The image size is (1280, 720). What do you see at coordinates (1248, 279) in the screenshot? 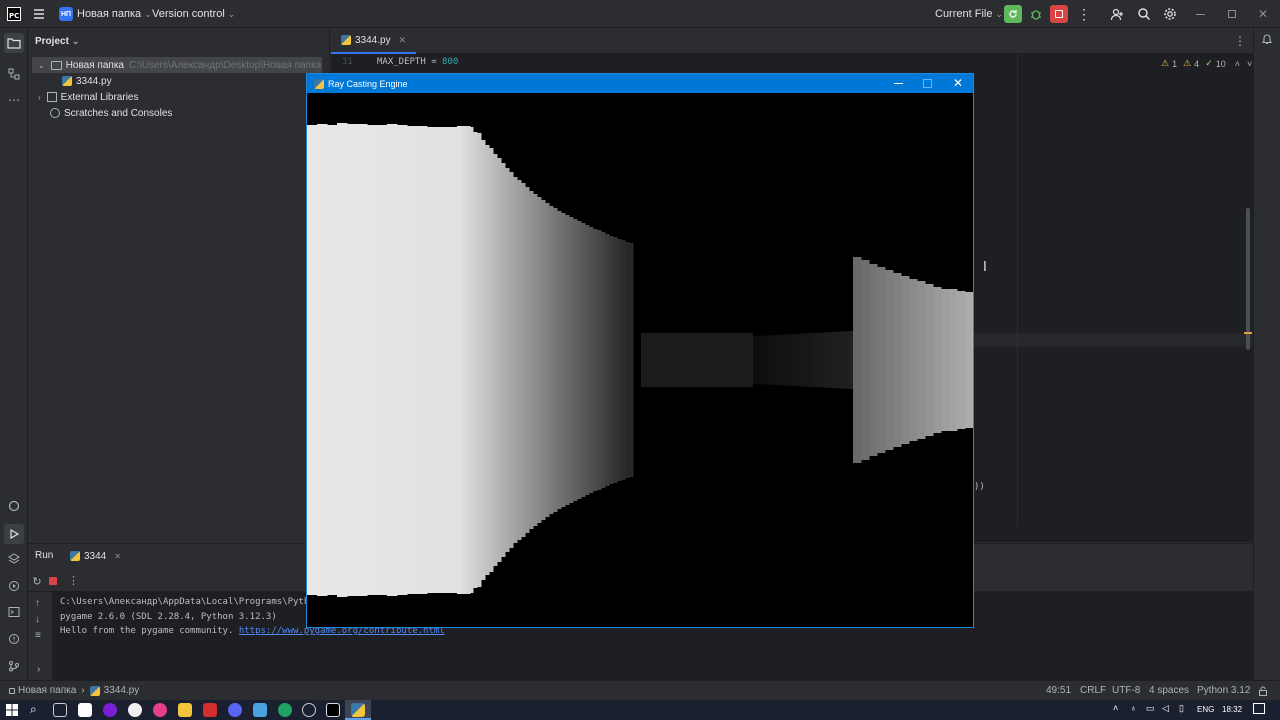
I see `editor-scrollbar` at bounding box center [1248, 279].